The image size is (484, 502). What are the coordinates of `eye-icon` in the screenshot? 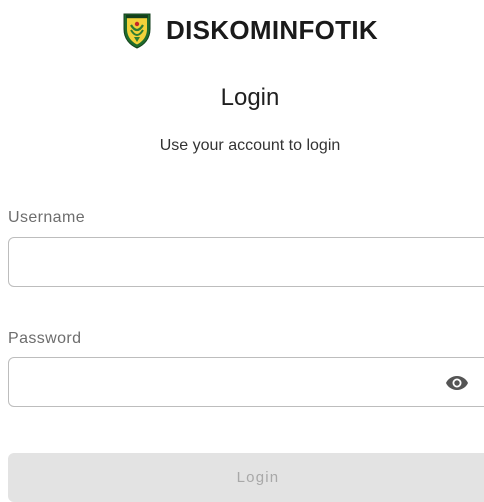 It's located at (457, 383).